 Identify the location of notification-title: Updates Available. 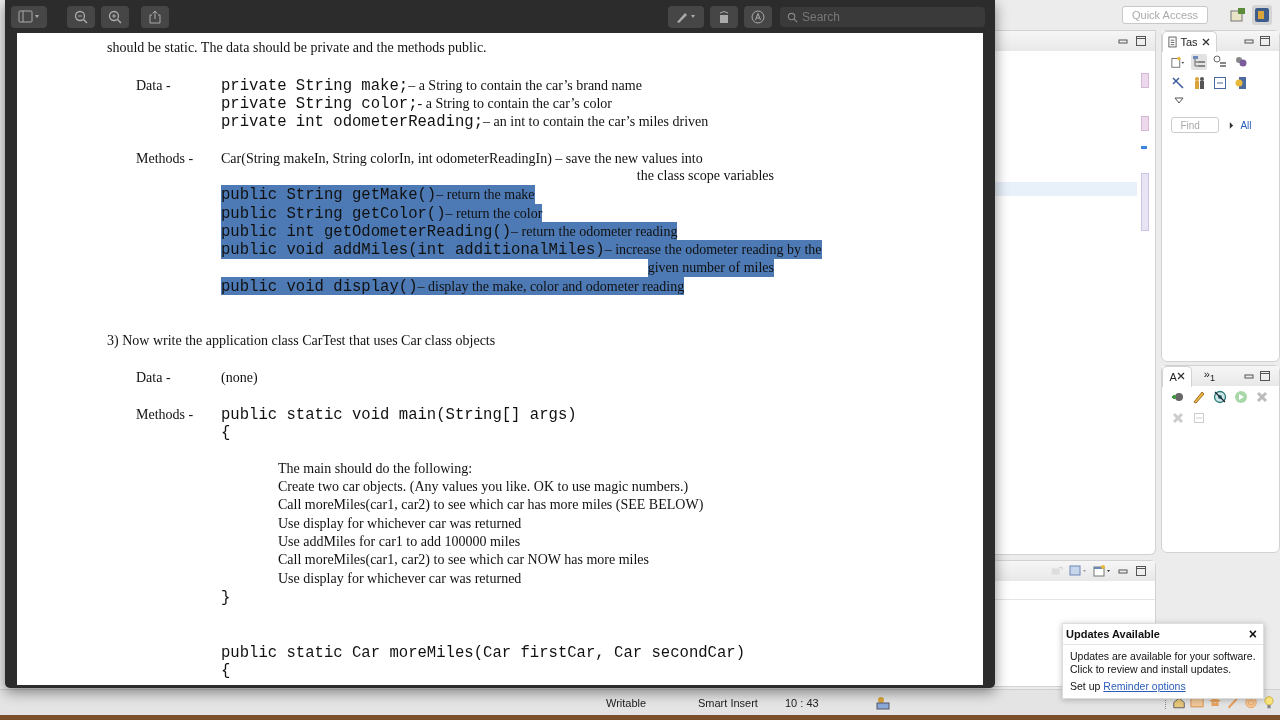
(1113, 634).